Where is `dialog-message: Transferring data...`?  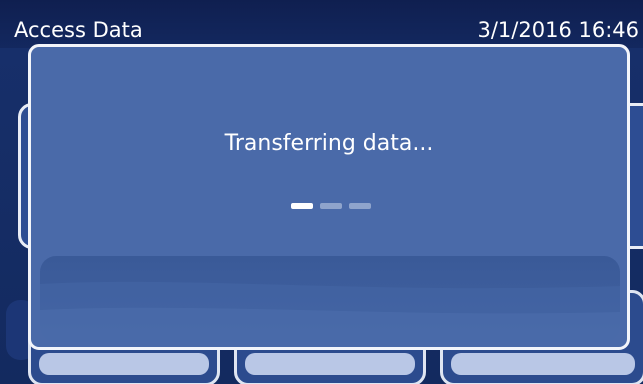 dialog-message: Transferring data... is located at coordinates (329, 143).